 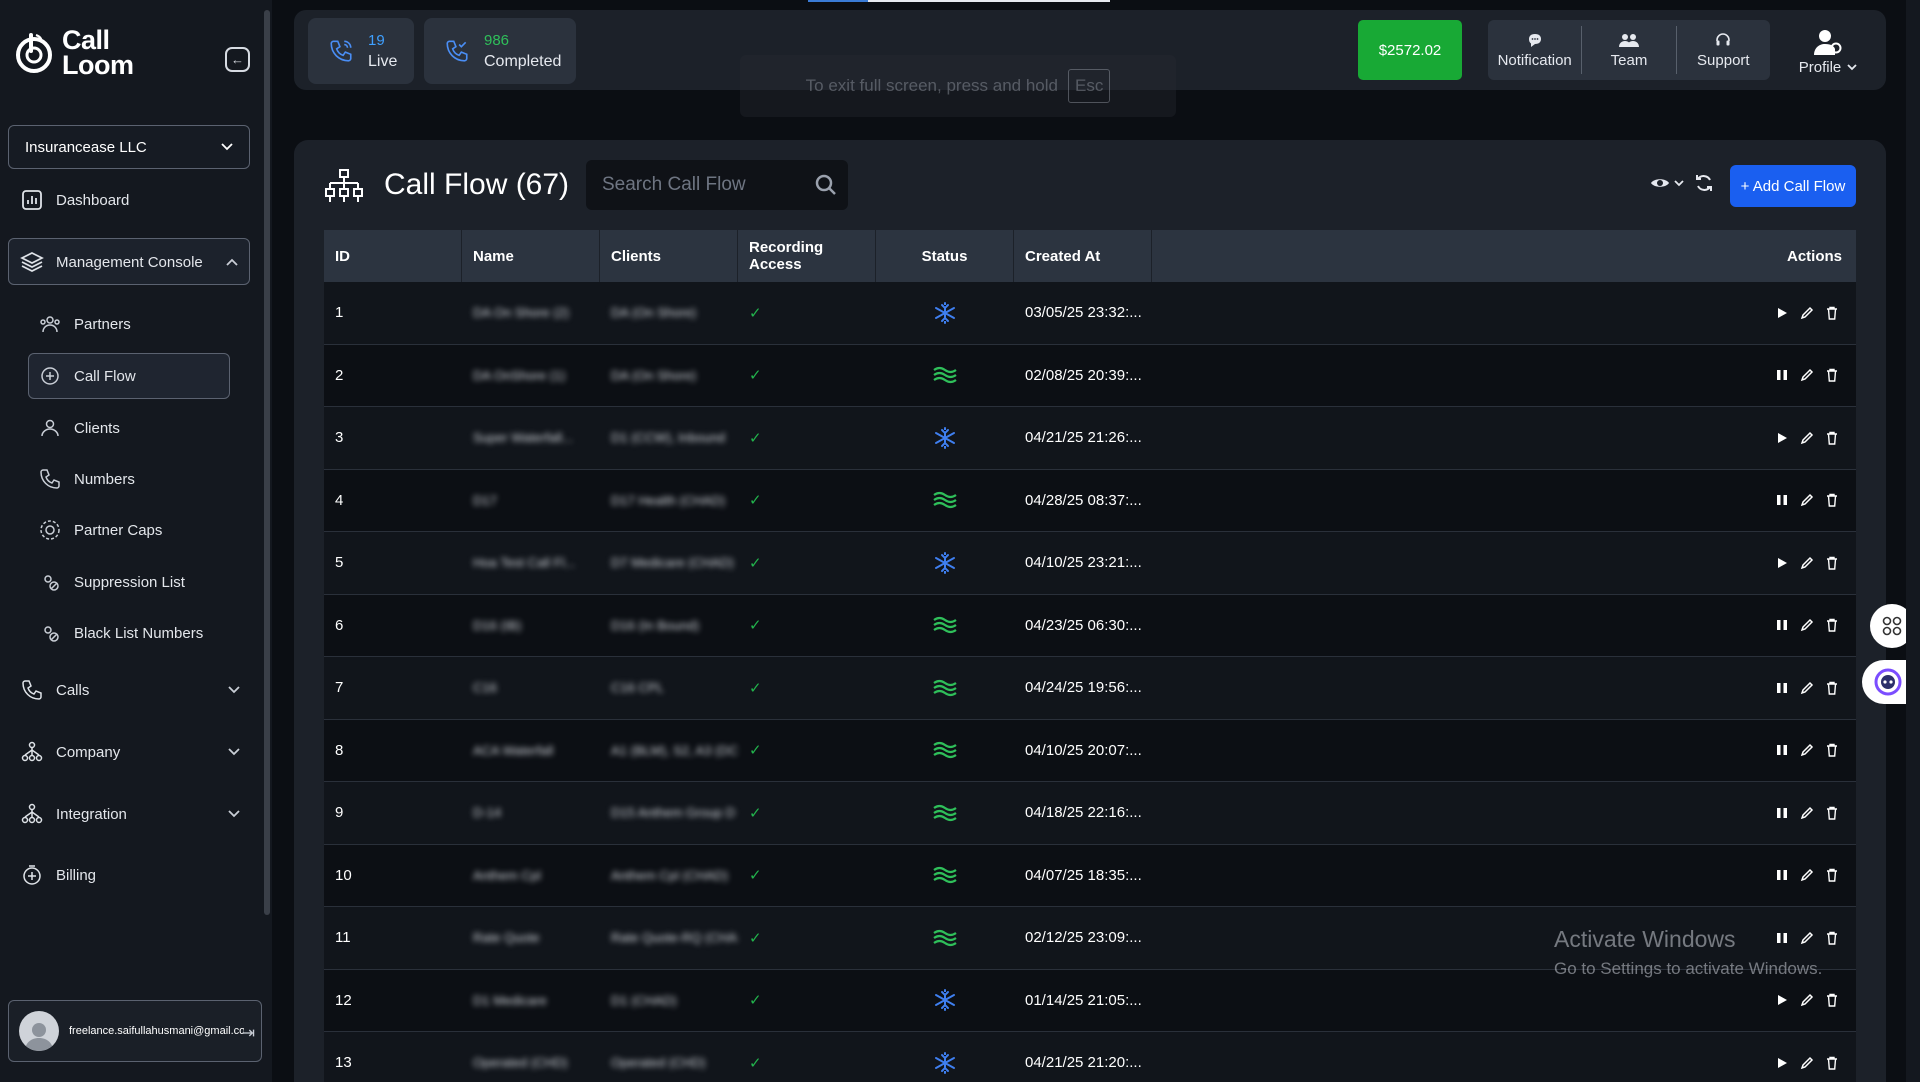 I want to click on column-header-name: Name, so click(x=531, y=256).